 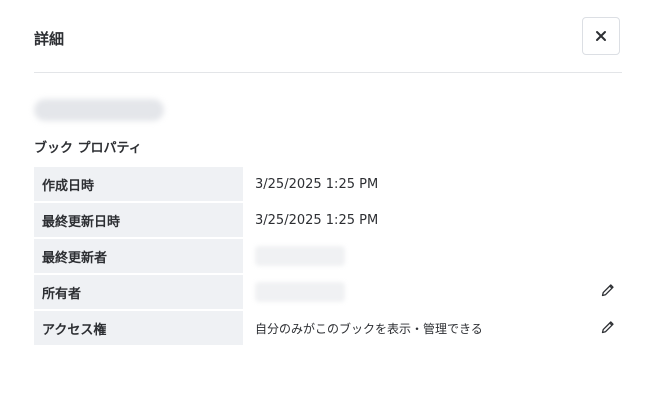 I want to click on property-row-owner: 所有者, so click(x=329, y=292).